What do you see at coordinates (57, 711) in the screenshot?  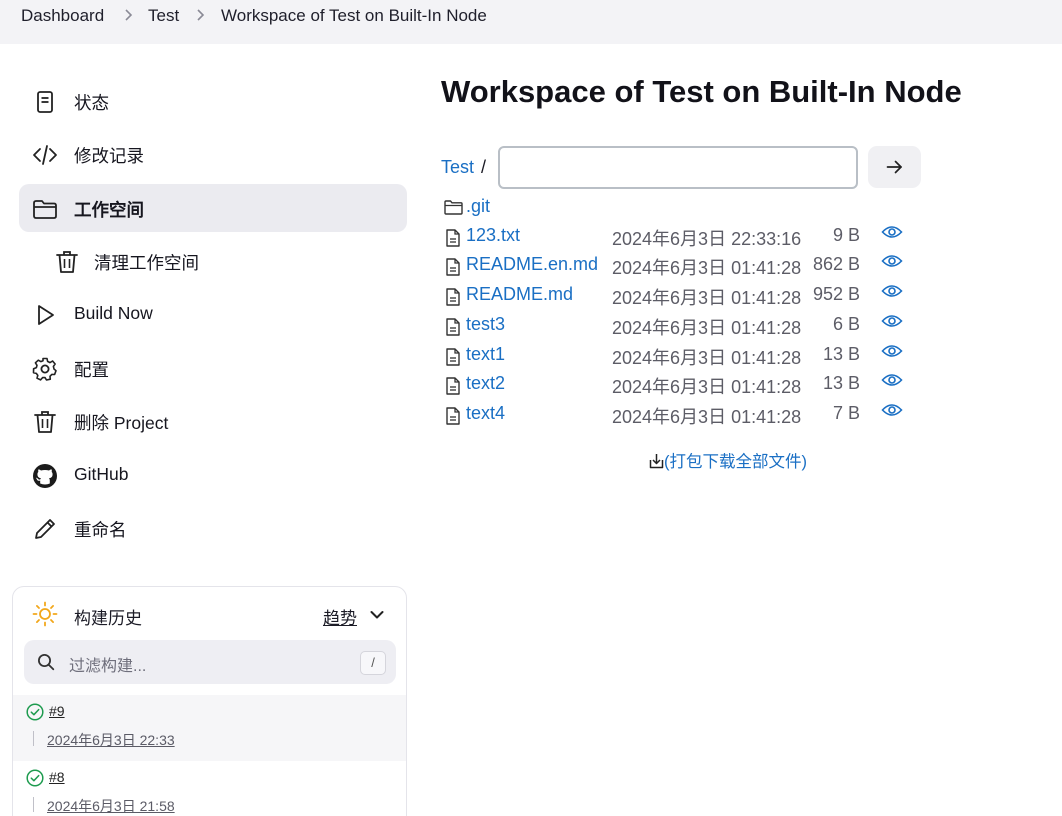 I see `build-number-link: #9` at bounding box center [57, 711].